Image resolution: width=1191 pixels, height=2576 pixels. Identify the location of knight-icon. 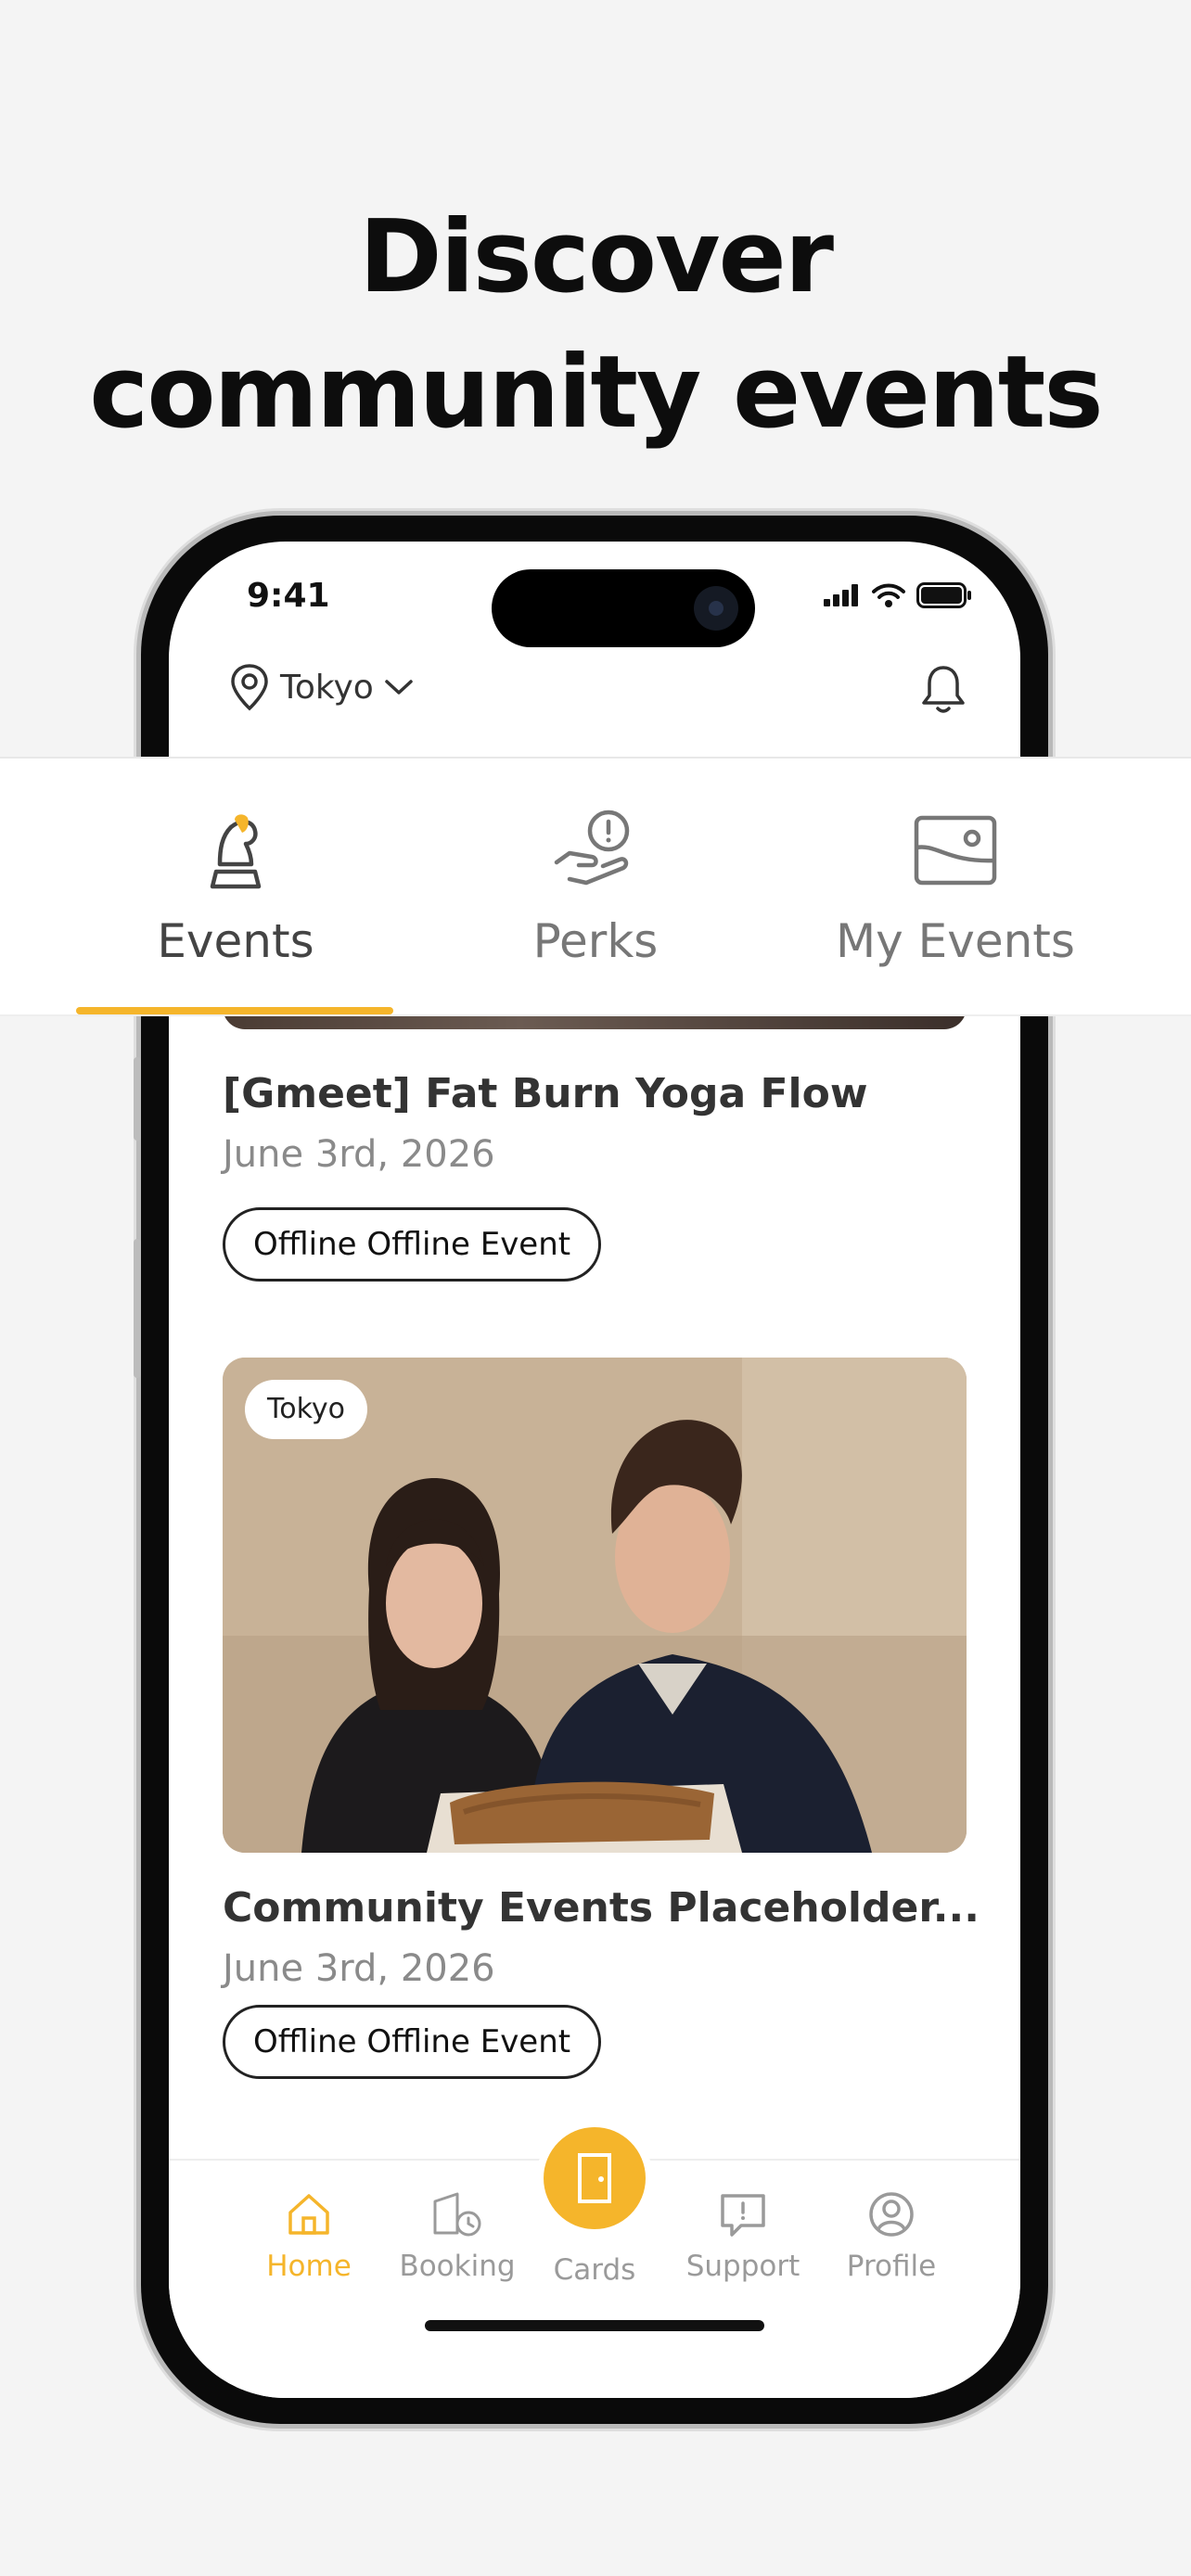
(236, 851).